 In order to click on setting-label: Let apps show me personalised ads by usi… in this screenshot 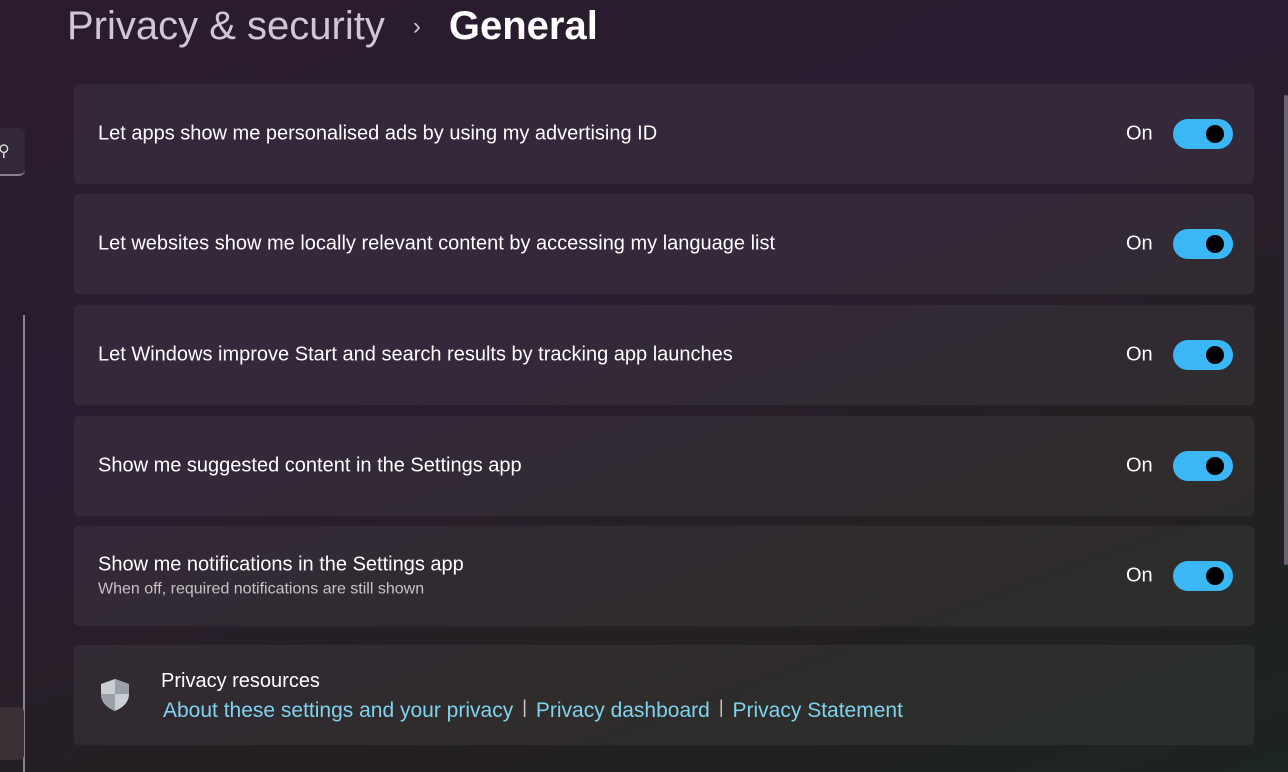, I will do `click(378, 133)`.